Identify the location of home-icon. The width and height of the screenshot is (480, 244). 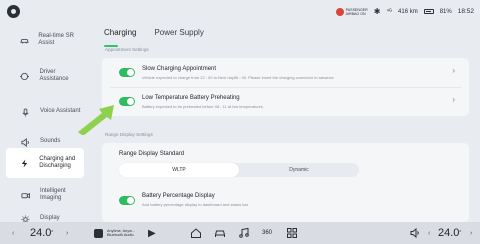
(196, 233).